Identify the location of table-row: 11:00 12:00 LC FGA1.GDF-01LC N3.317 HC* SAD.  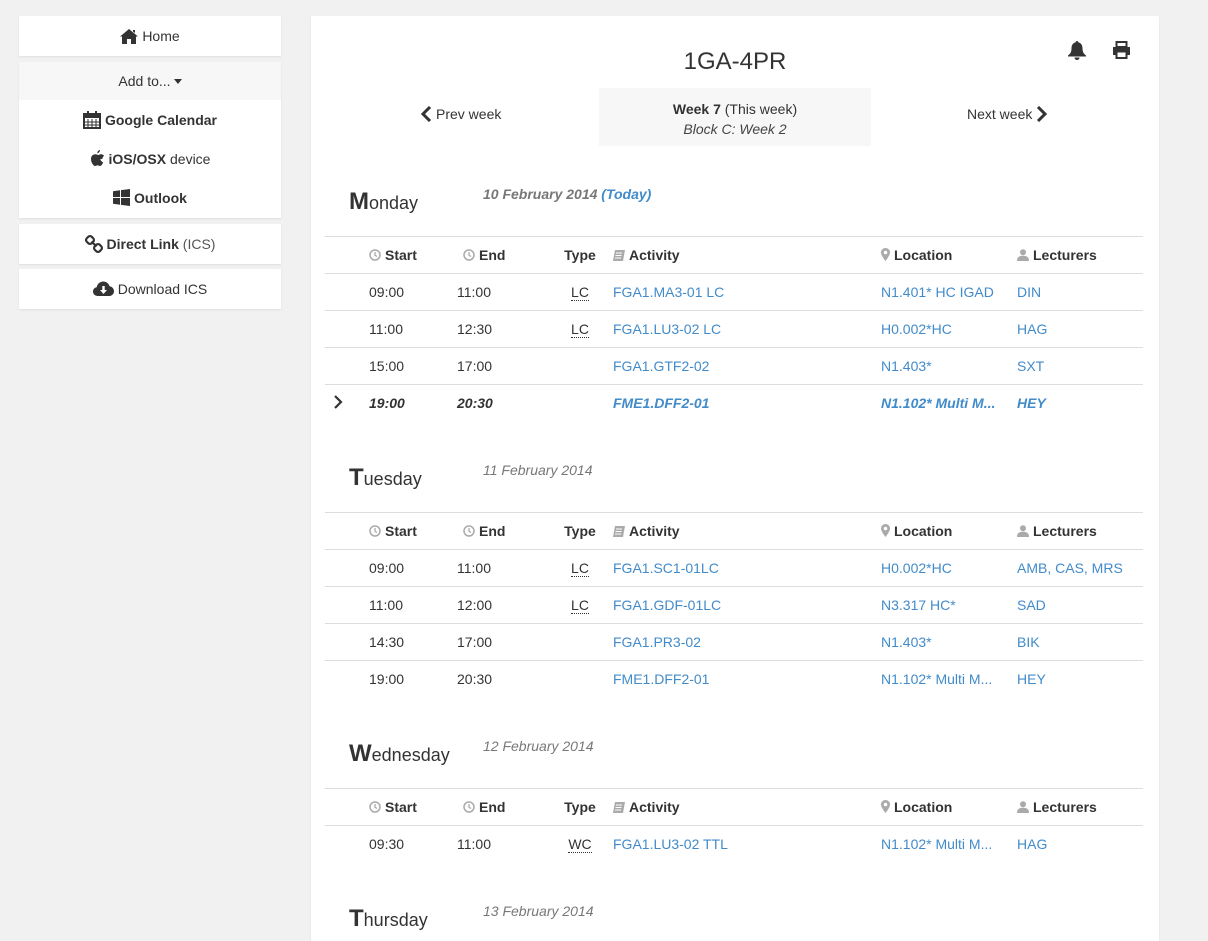
(734, 605).